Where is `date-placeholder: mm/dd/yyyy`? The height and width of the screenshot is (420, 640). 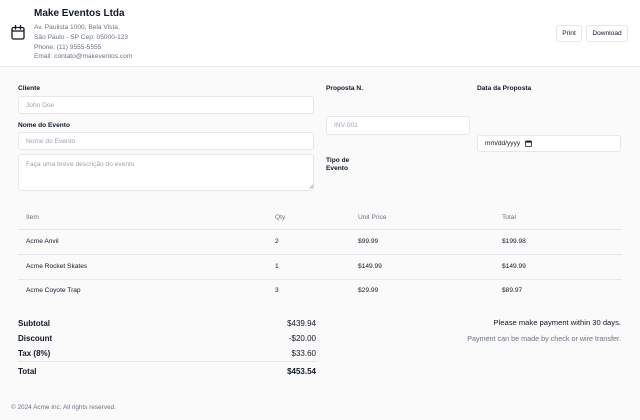
date-placeholder: mm/dd/yyyy is located at coordinates (503, 143).